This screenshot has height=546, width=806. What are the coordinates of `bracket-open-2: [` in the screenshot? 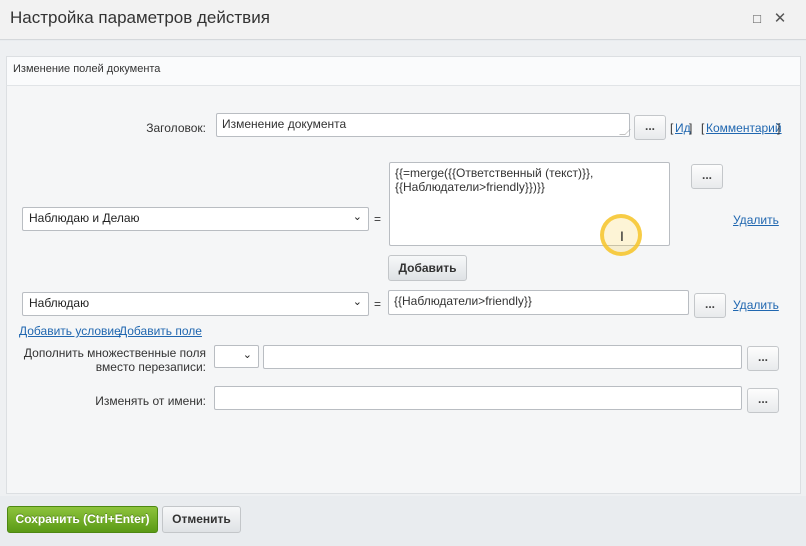 It's located at (703, 128).